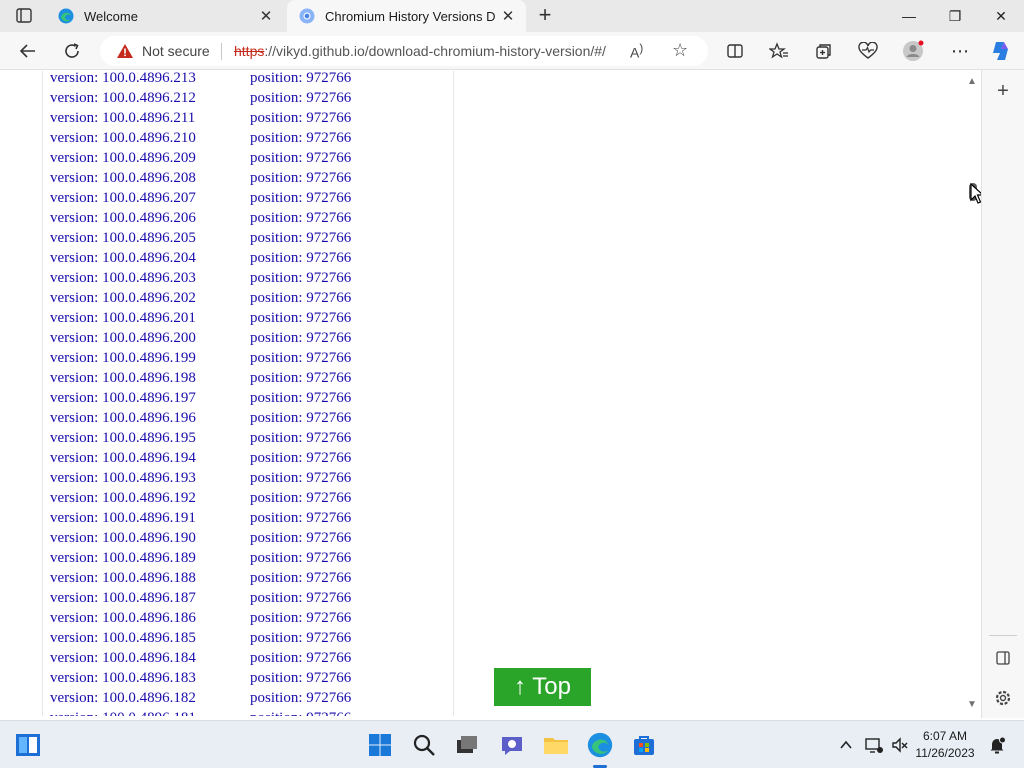 The width and height of the screenshot is (1024, 768). What do you see at coordinates (960, 51) in the screenshot?
I see `more-options-icon: ⋯` at bounding box center [960, 51].